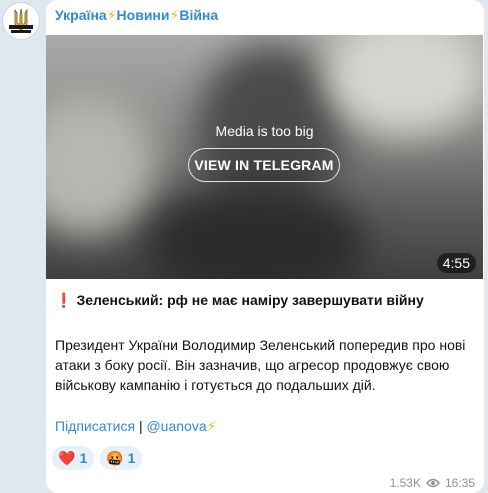  What do you see at coordinates (97, 458) in the screenshot?
I see `reactions-bar: ❤️ 1 🤬 1` at bounding box center [97, 458].